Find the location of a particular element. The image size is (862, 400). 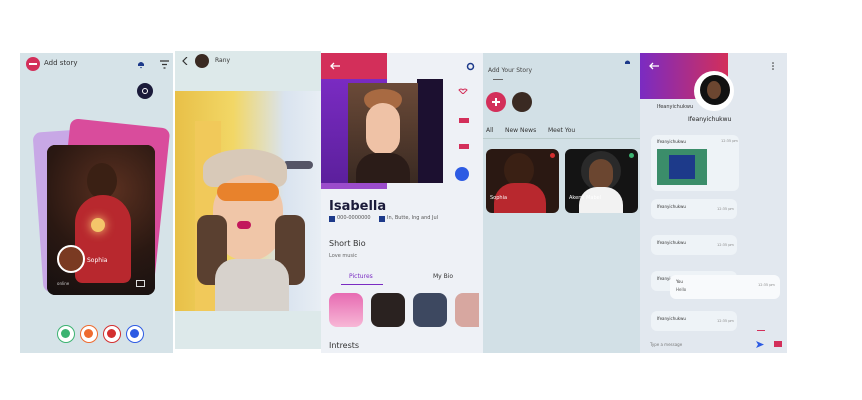

screen-story-view: Rany is located at coordinates (248, 200).